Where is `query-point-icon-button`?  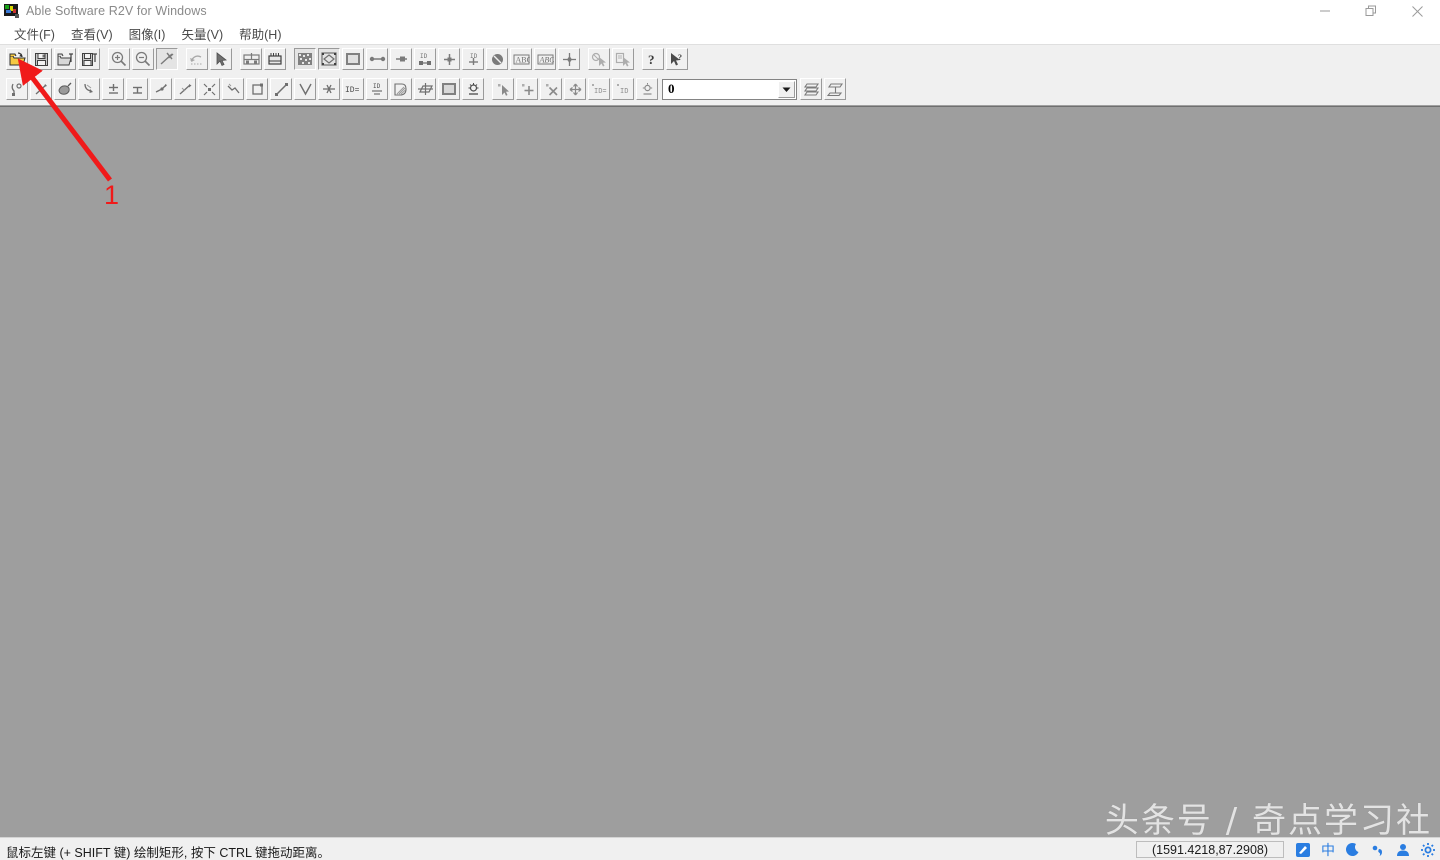
query-point-icon-button is located at coordinates (599, 59).